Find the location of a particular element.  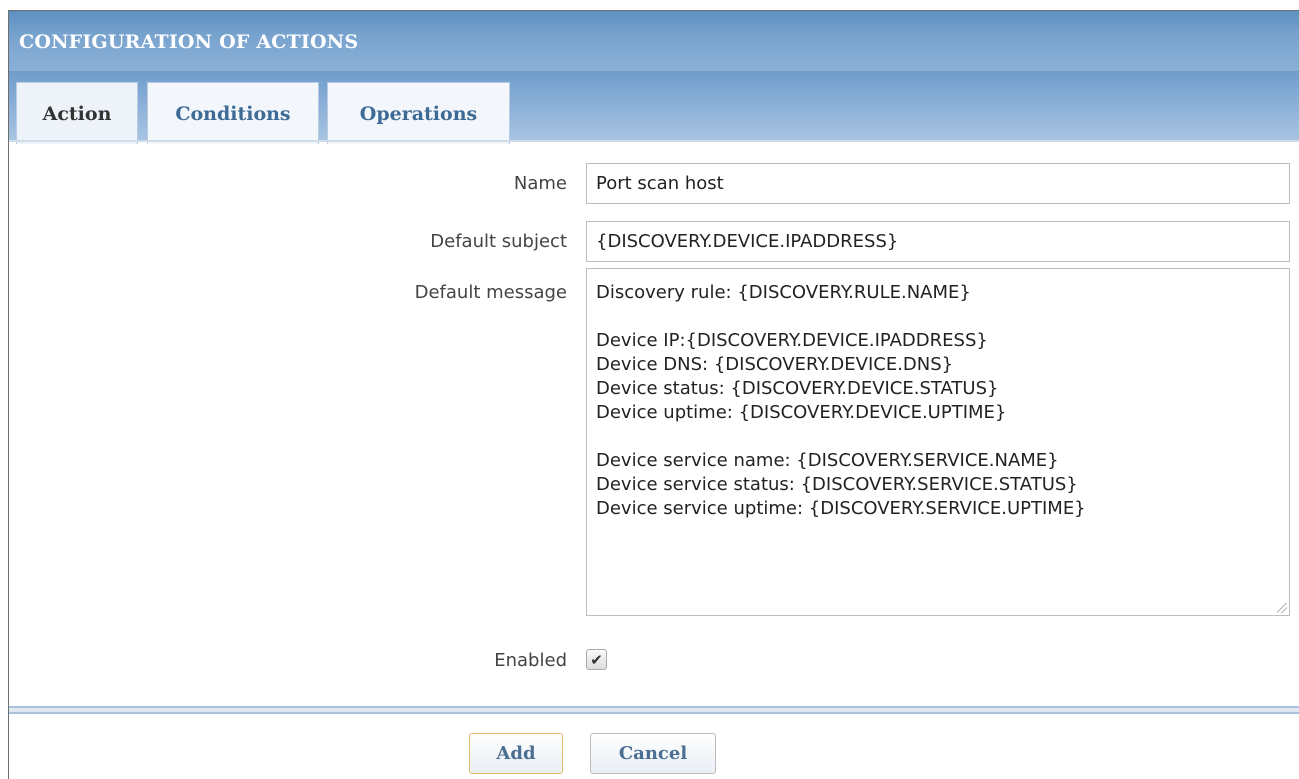

message-line: Device uptime: {DISCOVERY.DEVICE.UPTIME} is located at coordinates (801, 412).